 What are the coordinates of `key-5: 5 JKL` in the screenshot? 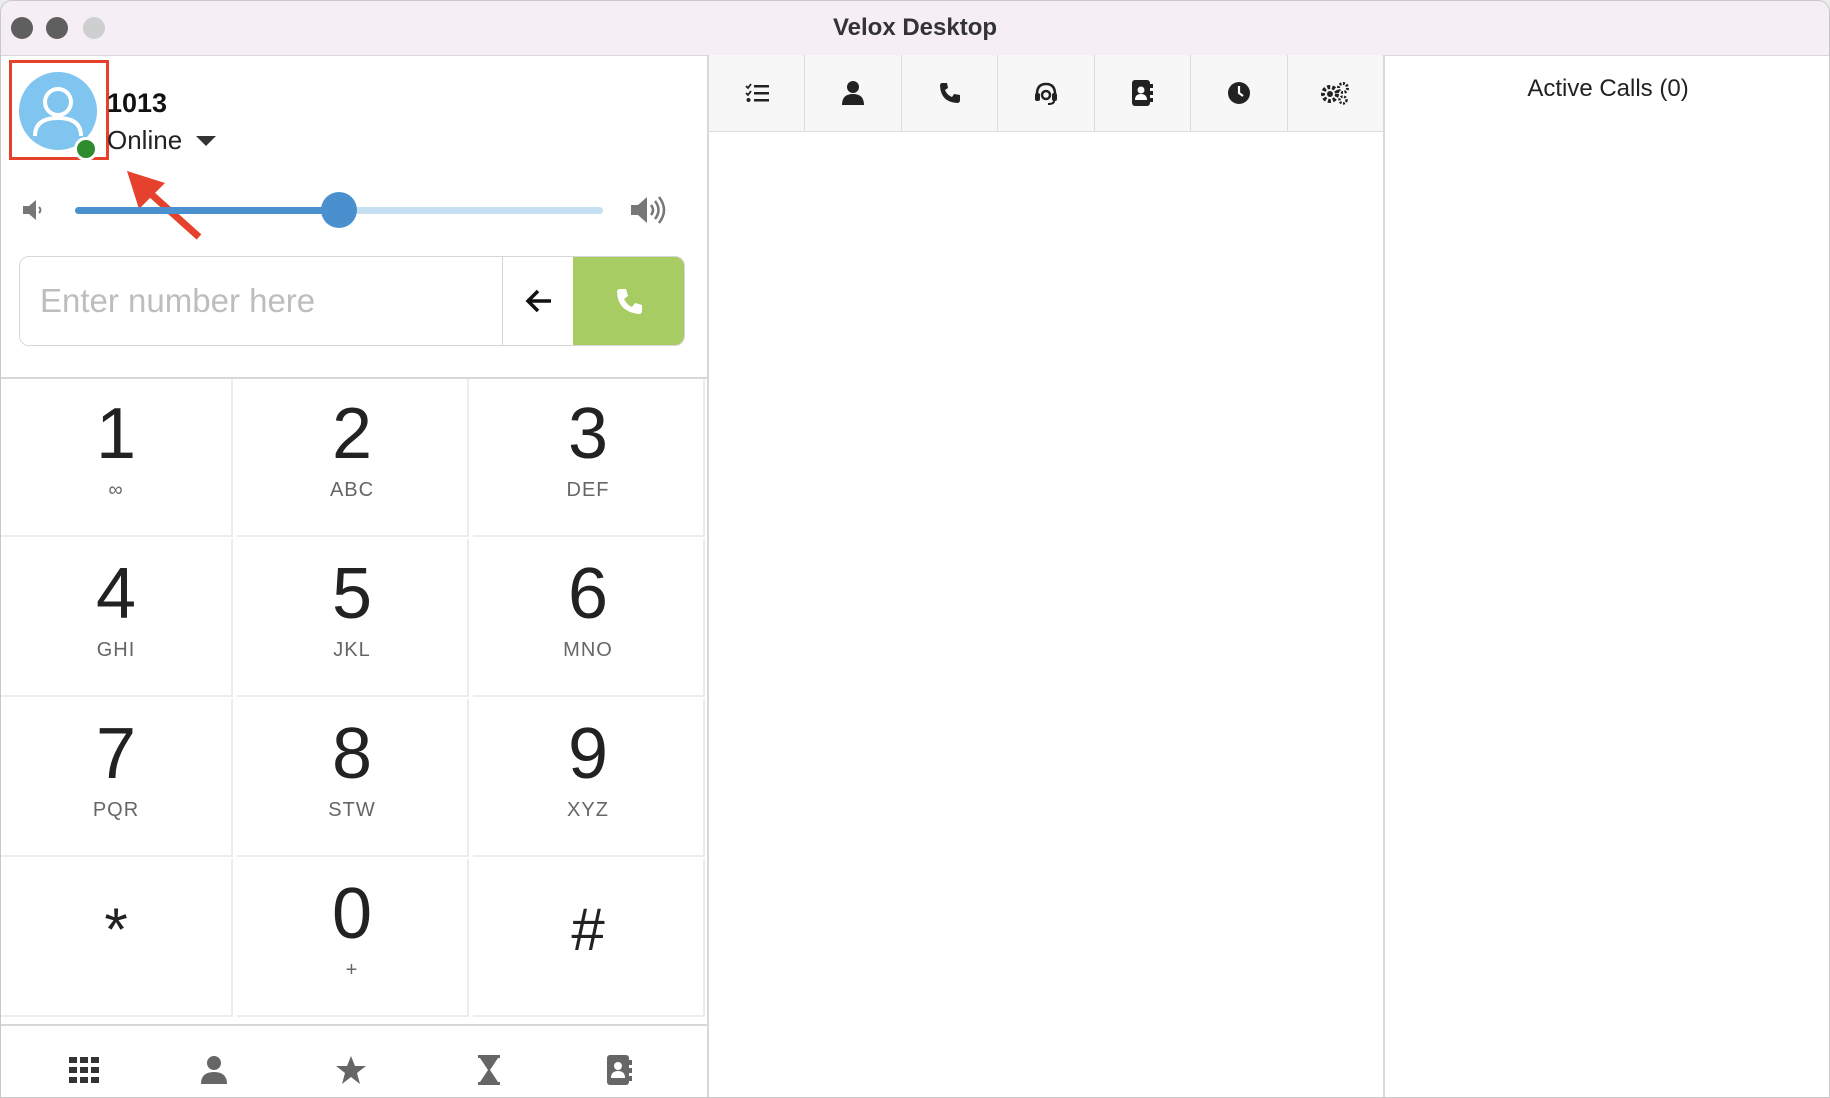 It's located at (353, 618).